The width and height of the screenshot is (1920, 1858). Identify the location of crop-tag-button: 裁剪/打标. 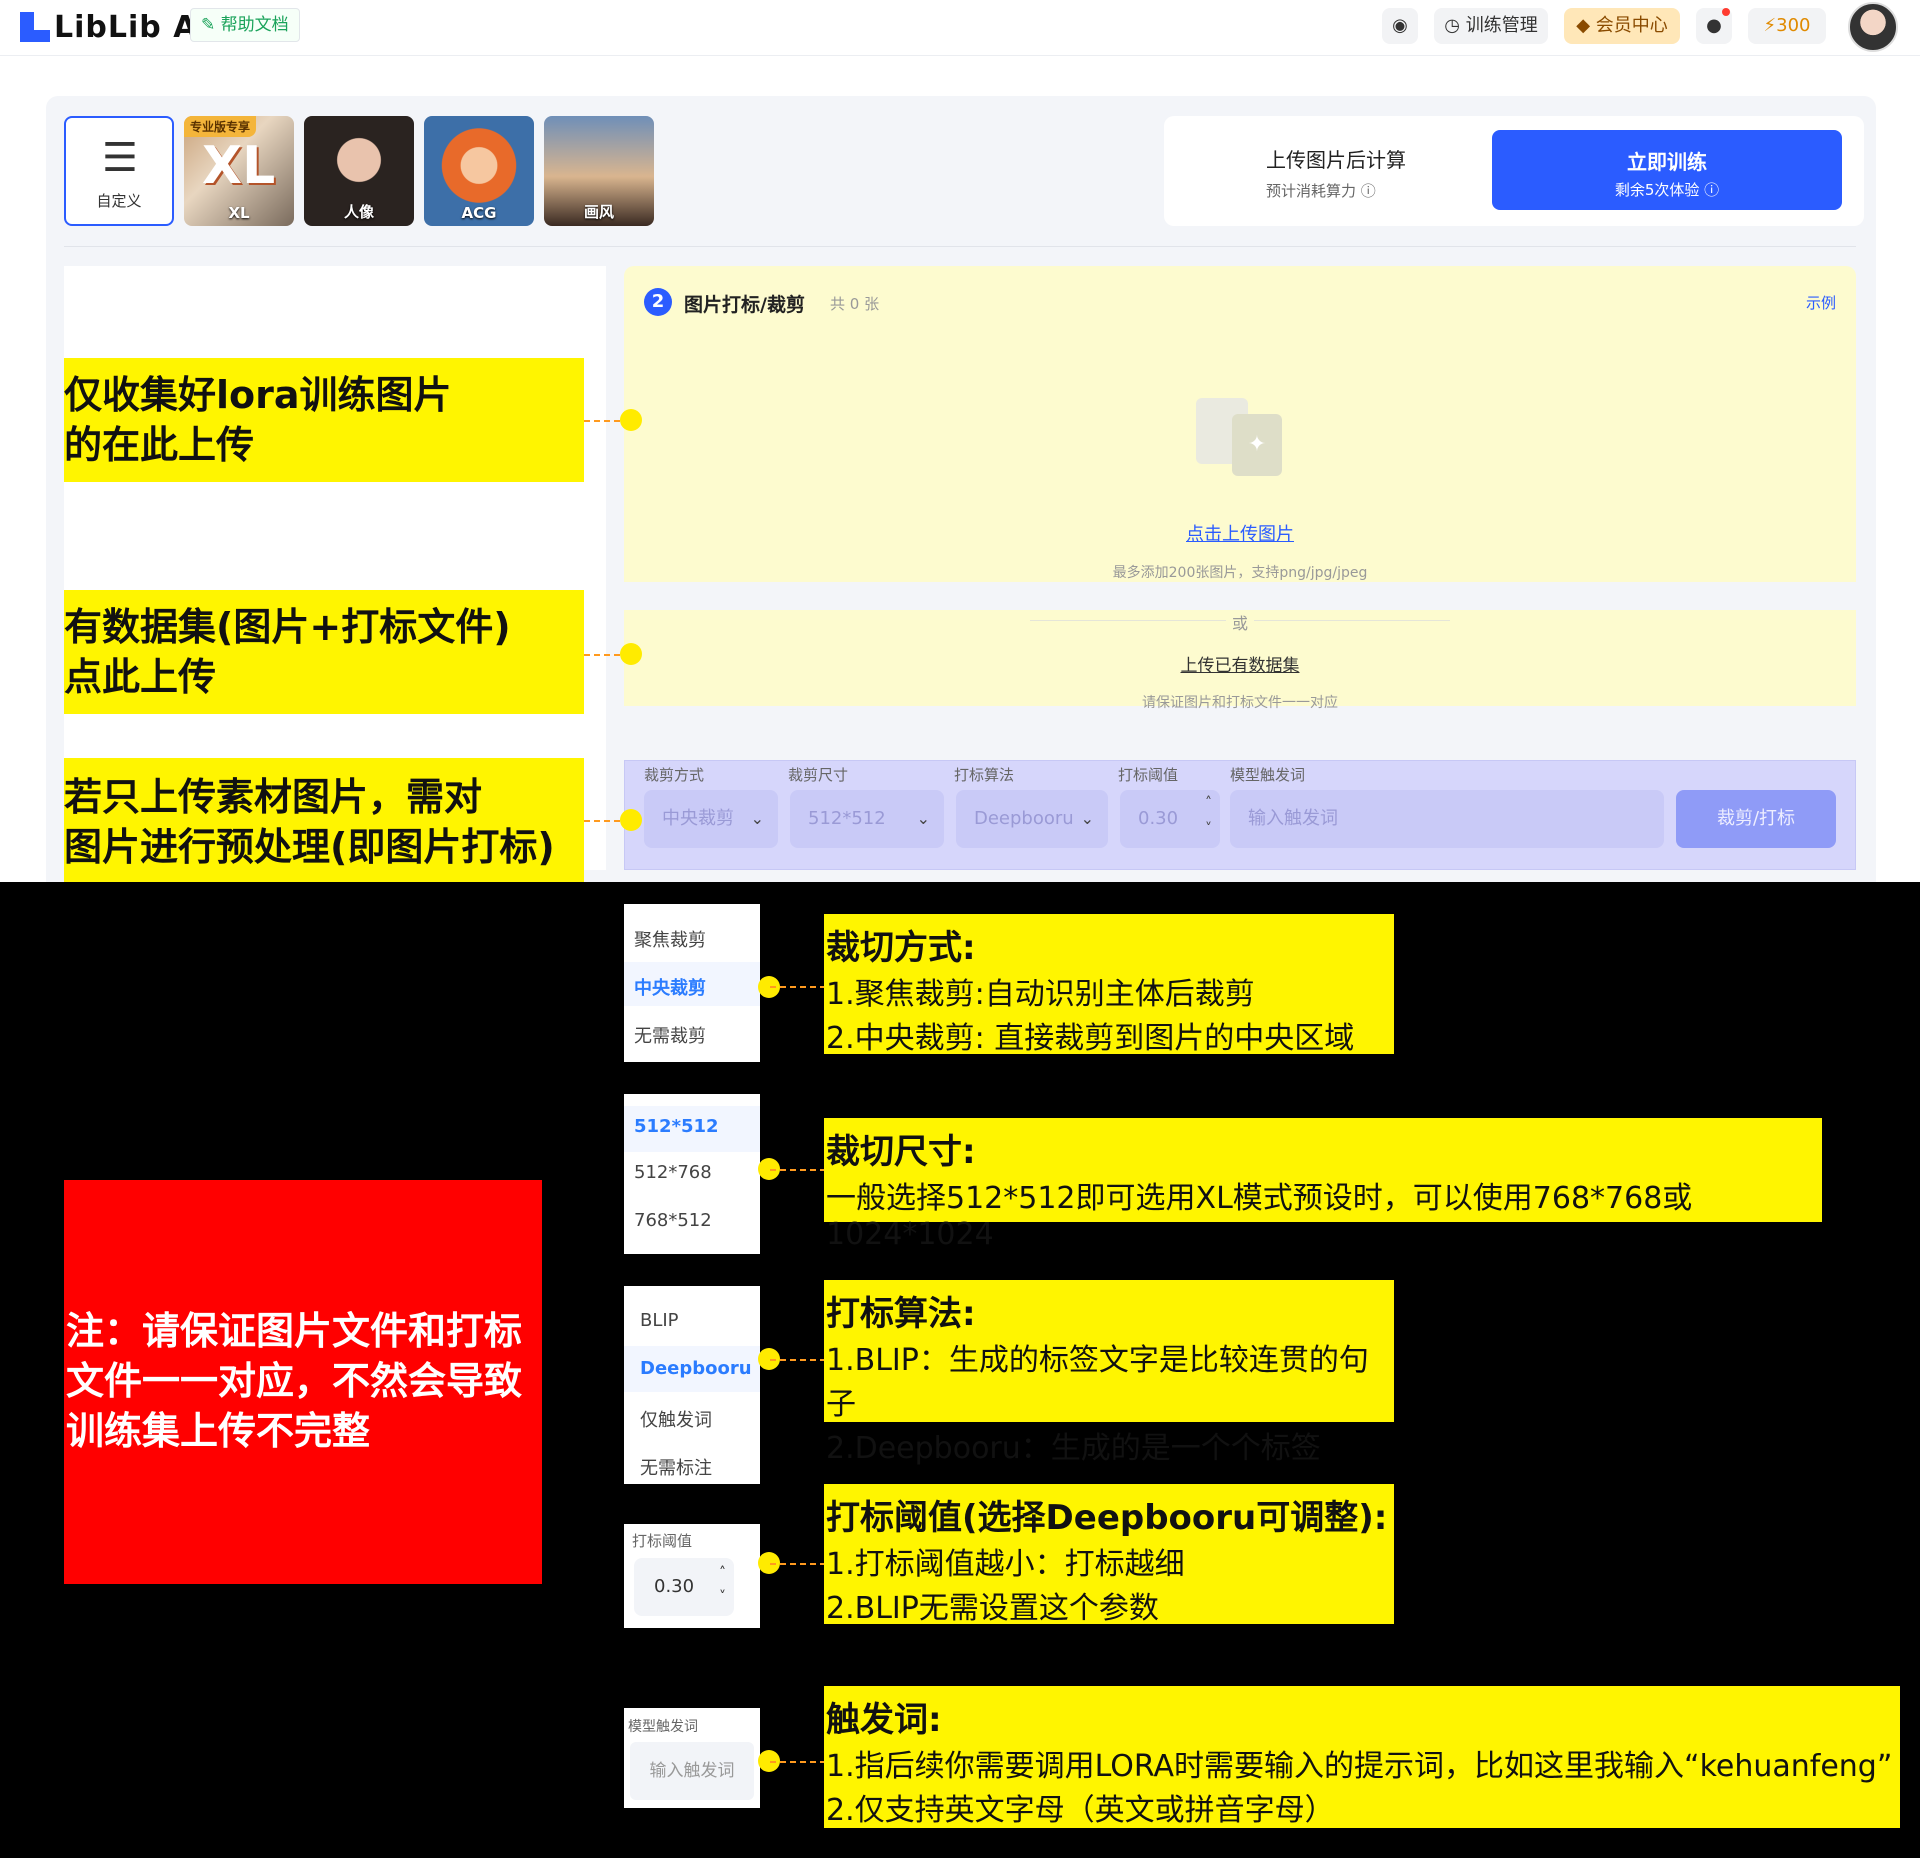
(1756, 819).